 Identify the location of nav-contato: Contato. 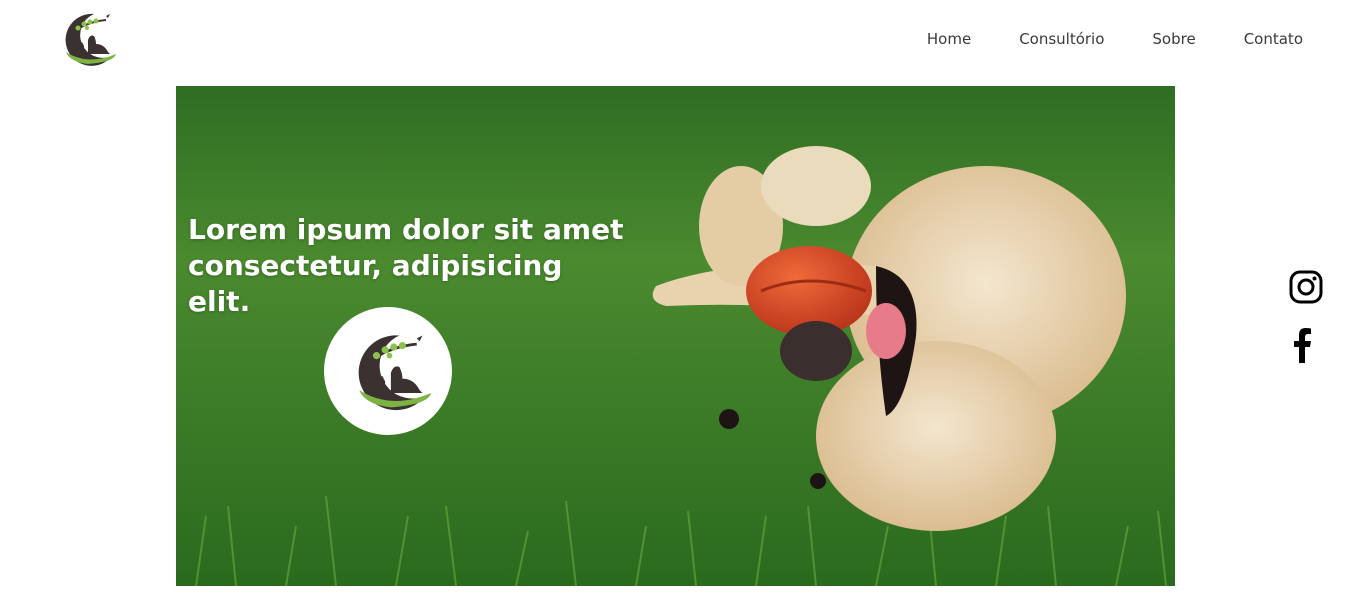
(1273, 39).